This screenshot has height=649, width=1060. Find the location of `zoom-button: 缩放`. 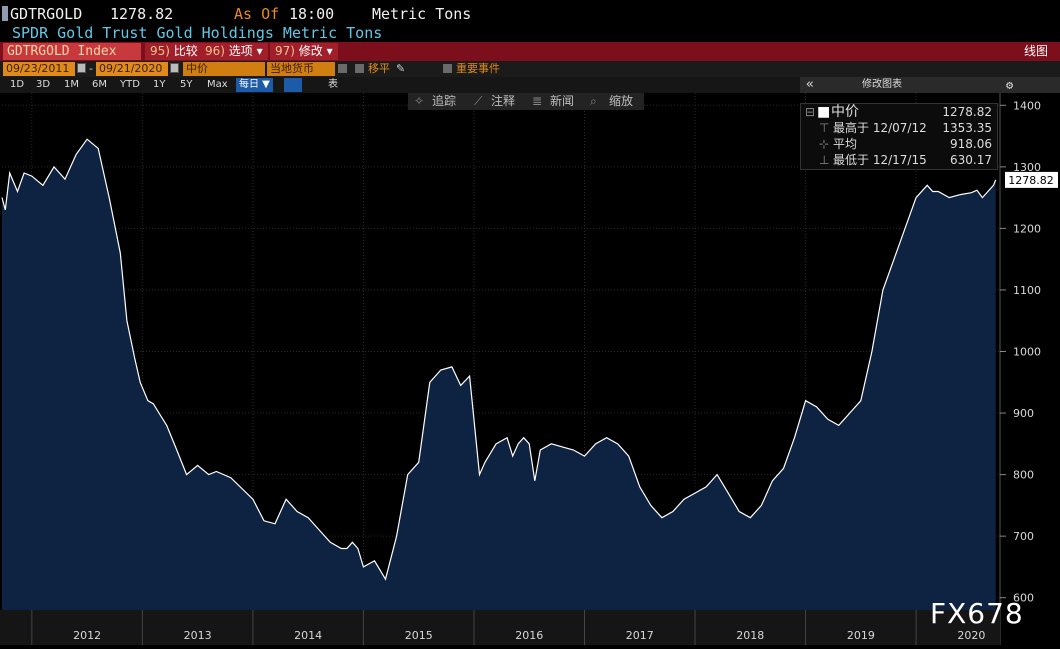

zoom-button: 缩放 is located at coordinates (621, 101).